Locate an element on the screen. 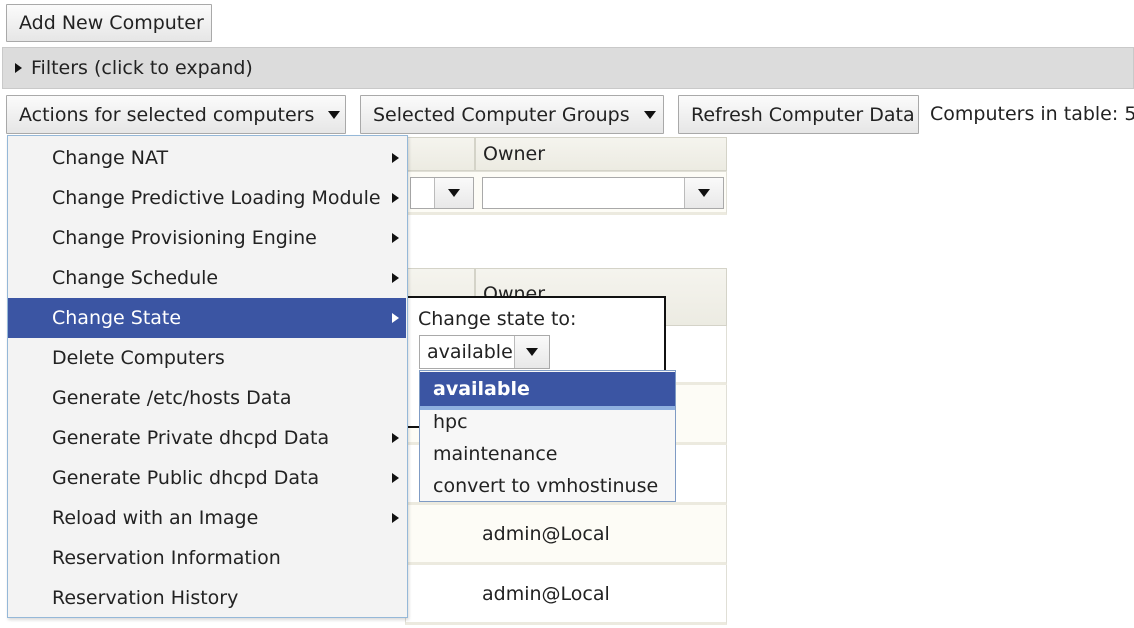  menu-item-change-predictive-loading-module: Change Predictive Loading Module is located at coordinates (207, 198).